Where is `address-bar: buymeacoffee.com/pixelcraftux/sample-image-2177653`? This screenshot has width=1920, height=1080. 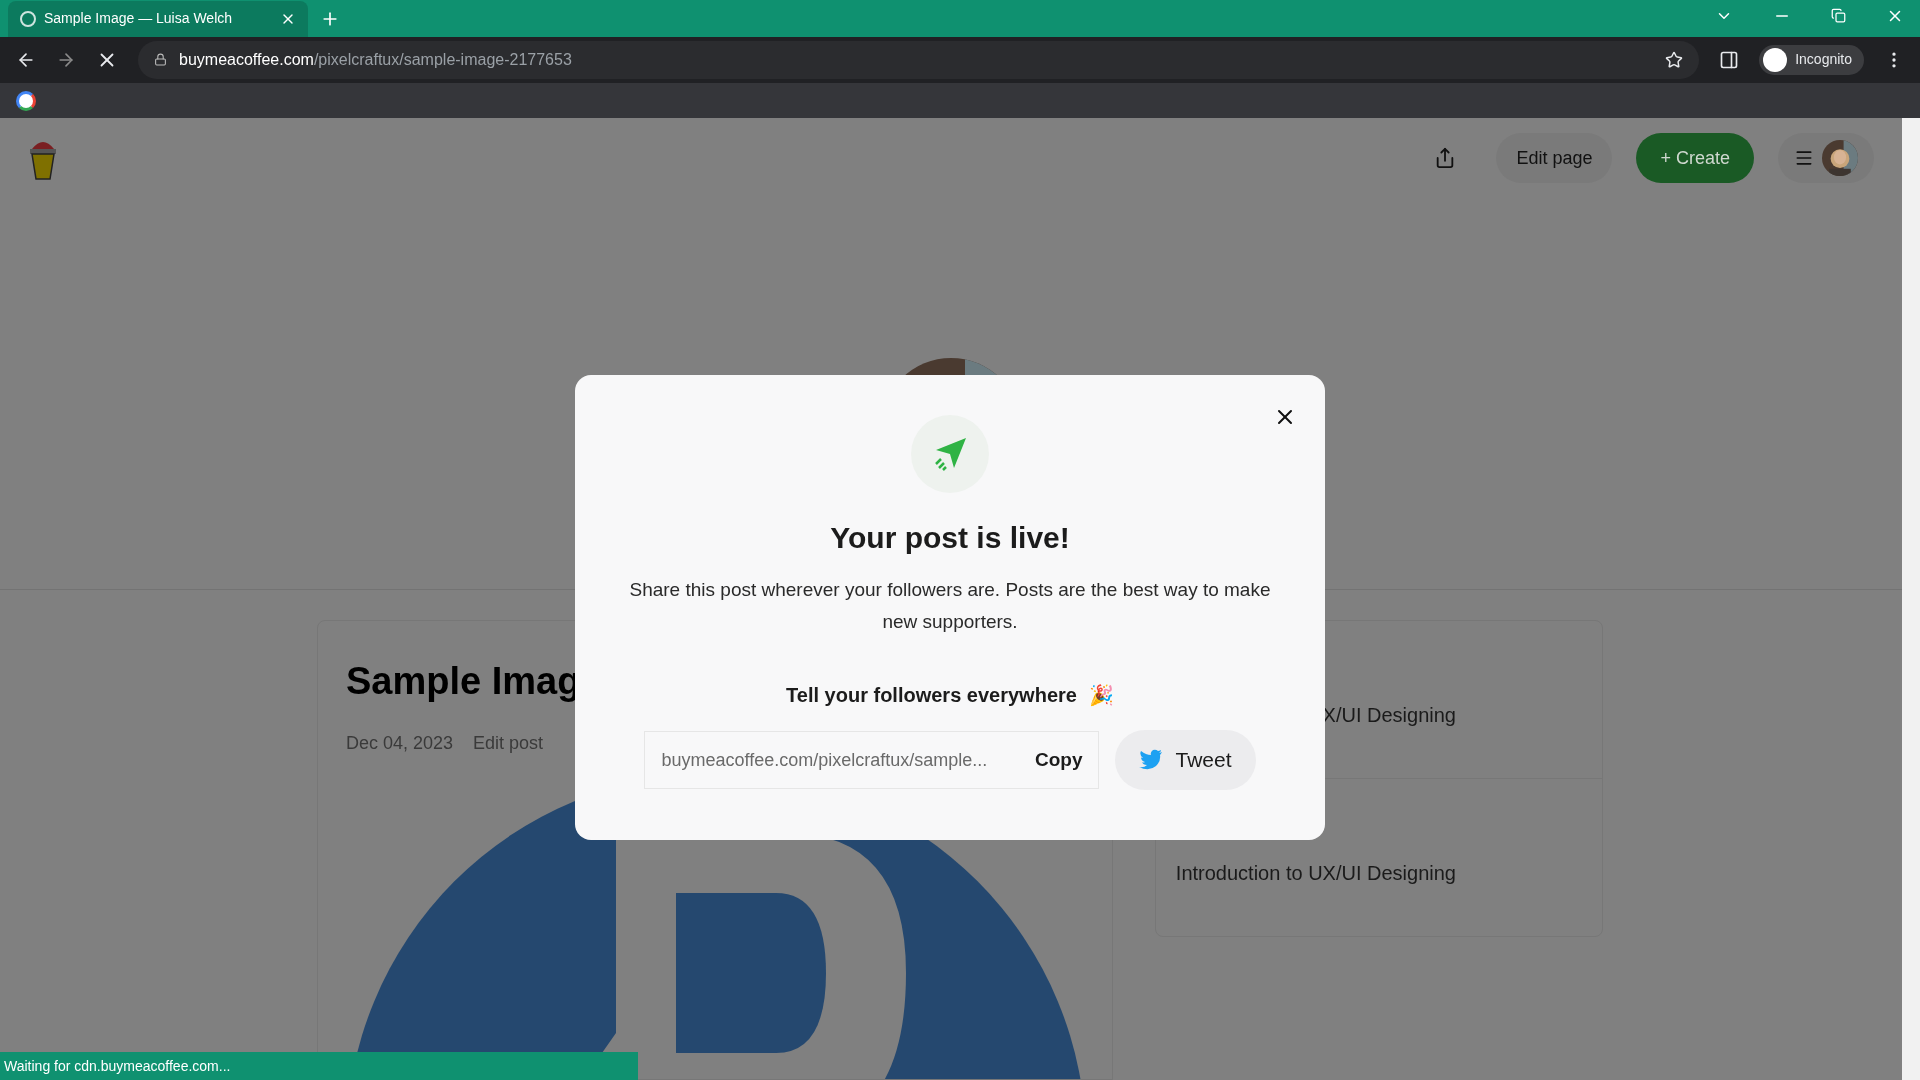
address-bar: buymeacoffee.com/pixelcraftux/sample-image-2177653 is located at coordinates (919, 59).